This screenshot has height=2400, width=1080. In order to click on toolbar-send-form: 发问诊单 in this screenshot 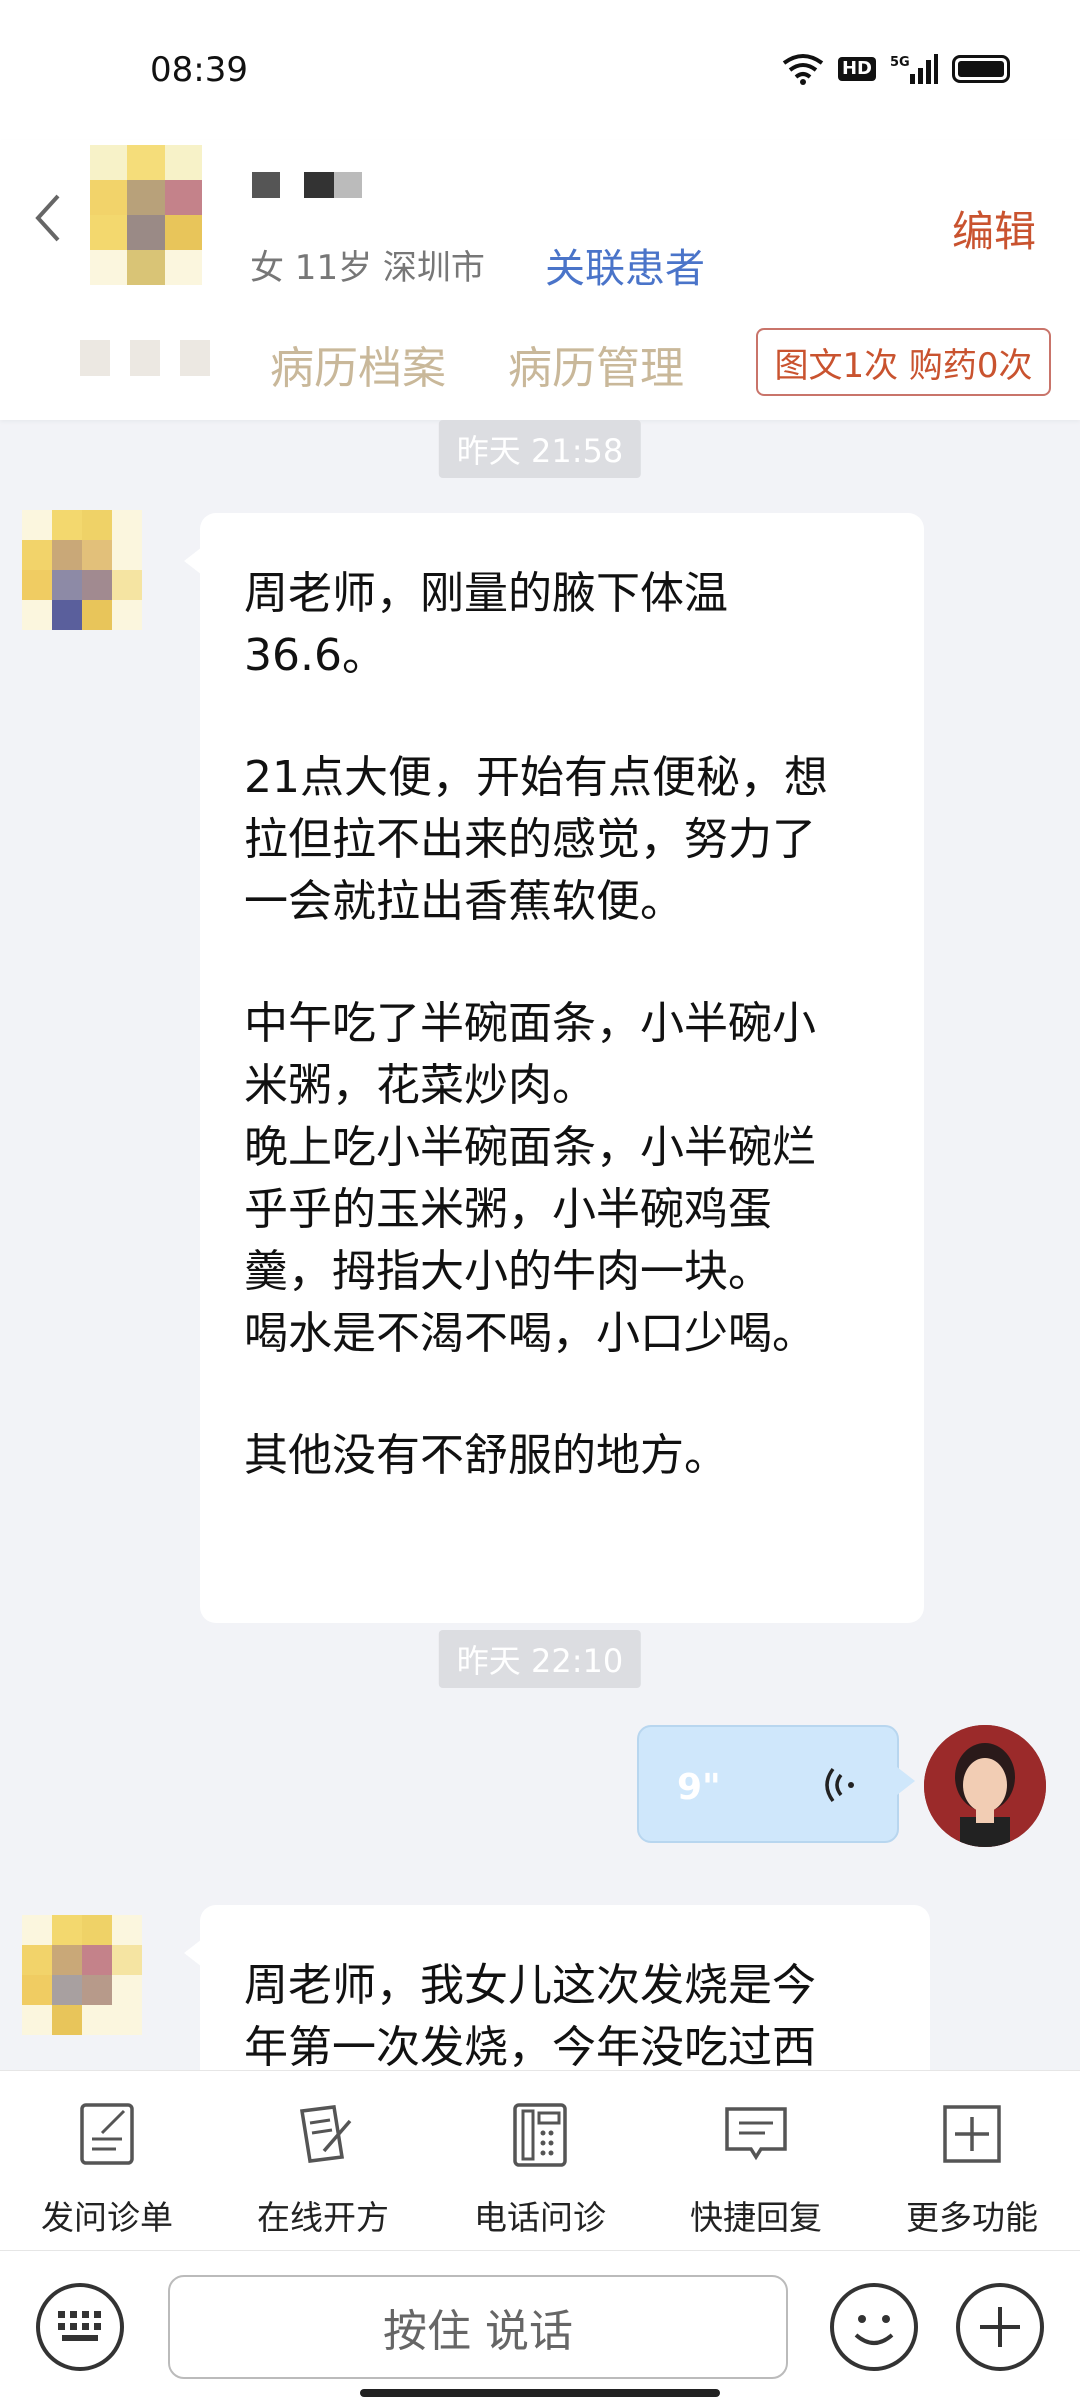, I will do `click(107, 2169)`.